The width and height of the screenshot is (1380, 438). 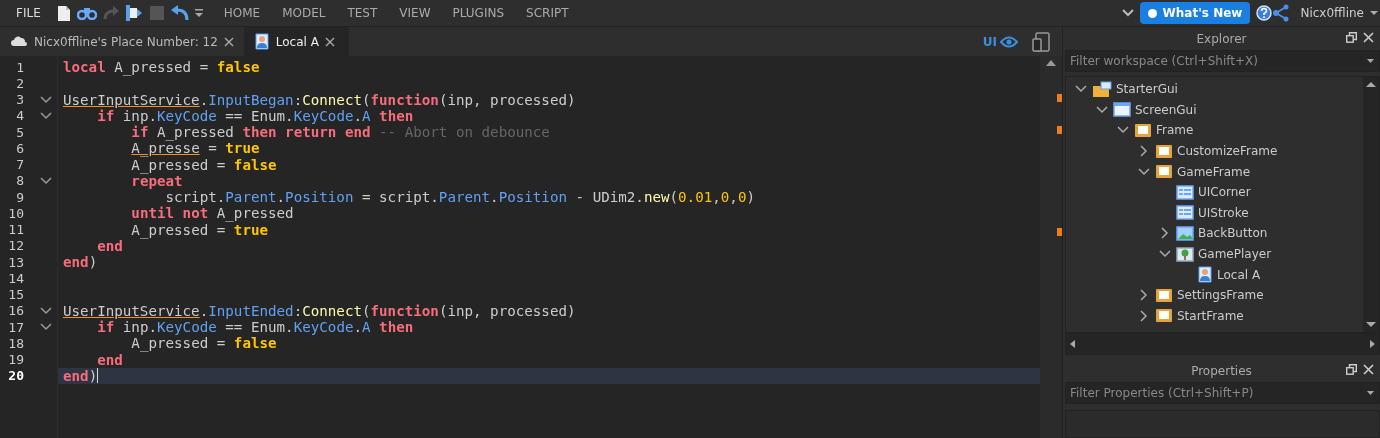 I want to click on line-number: 10, so click(x=15, y=213).